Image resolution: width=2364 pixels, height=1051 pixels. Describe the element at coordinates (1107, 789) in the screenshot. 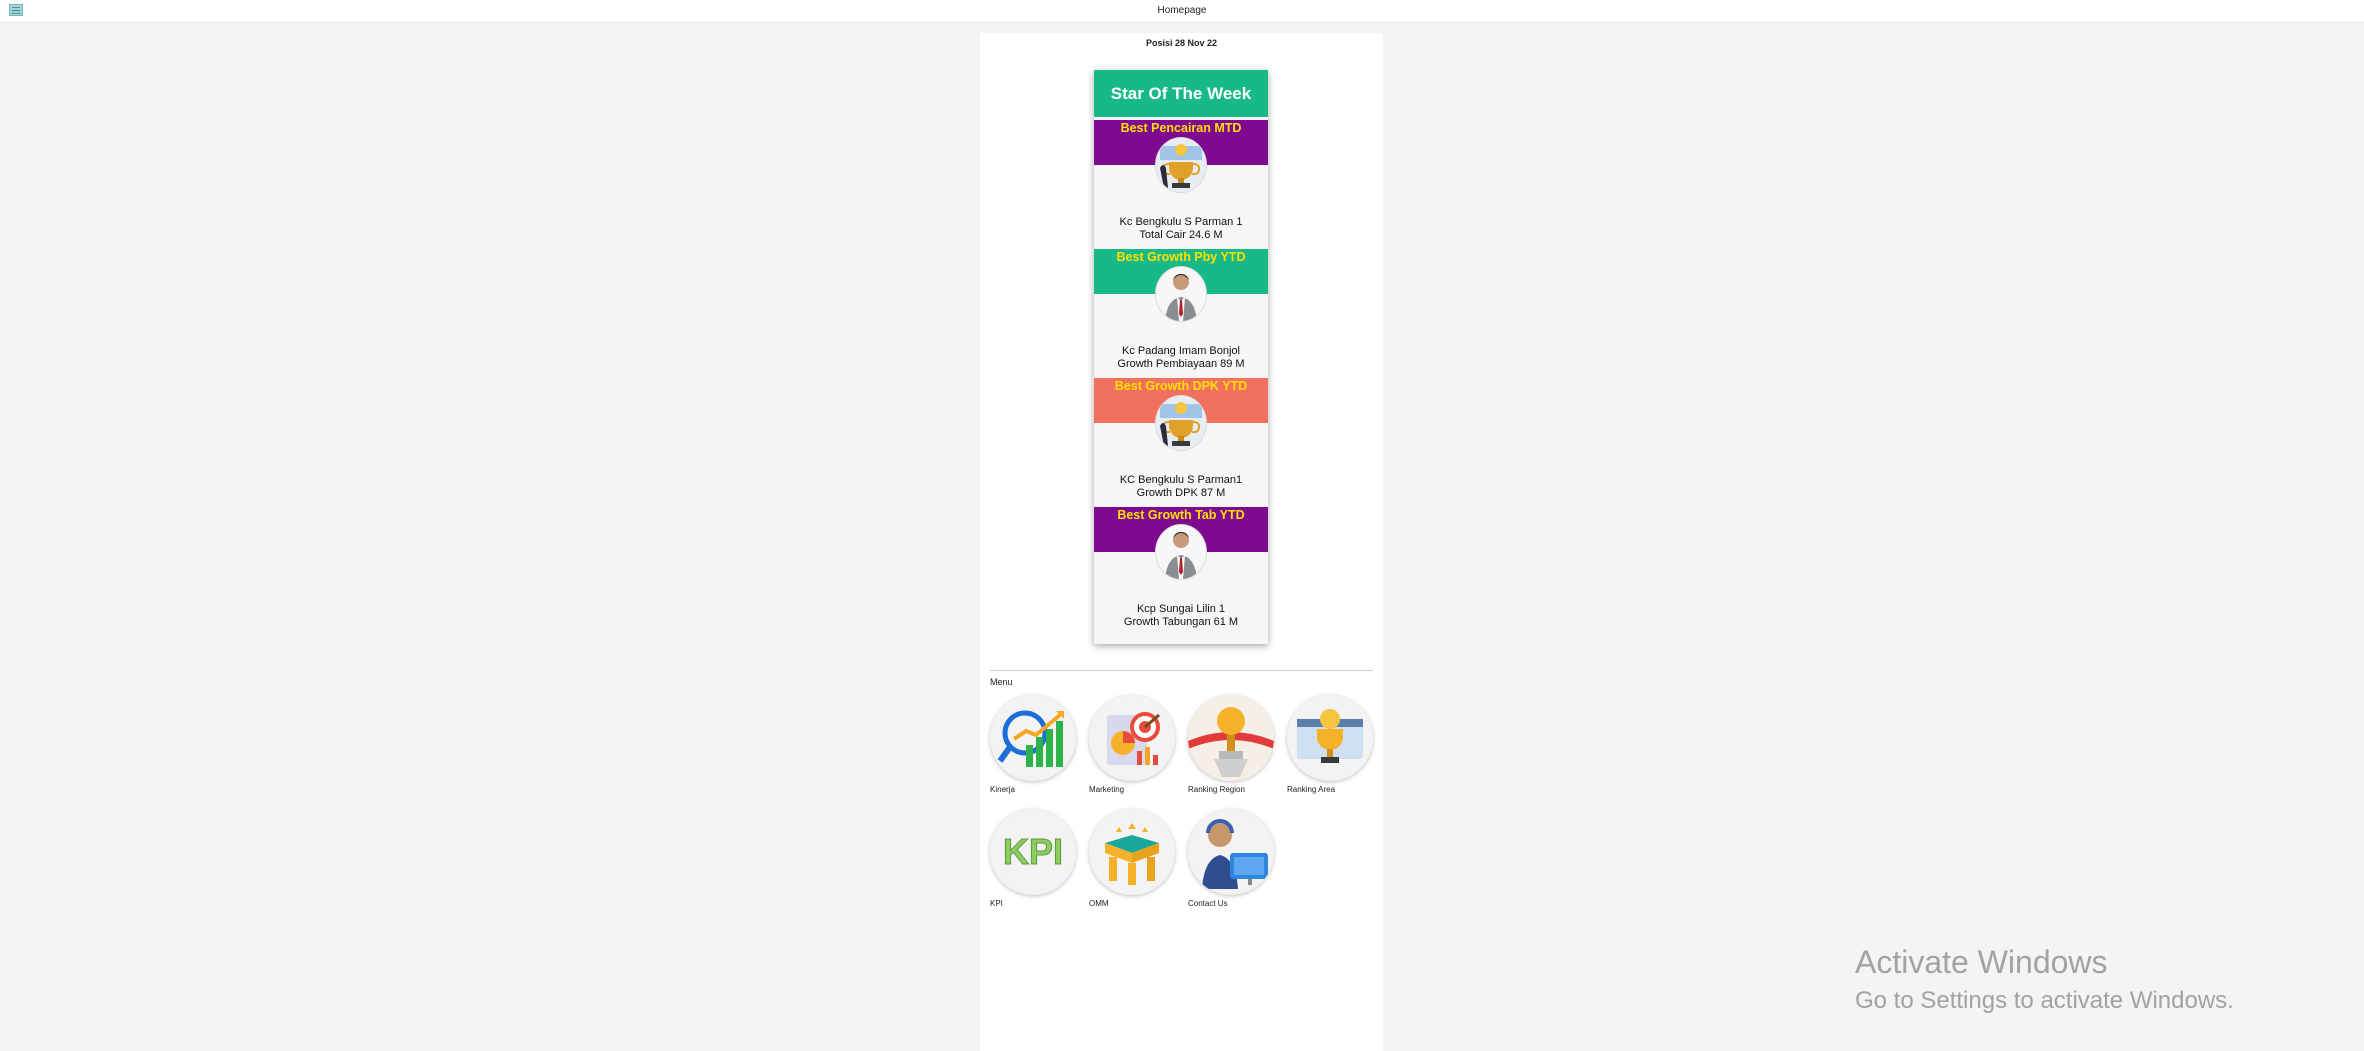

I see `menu-item-label: Marketing` at that location.